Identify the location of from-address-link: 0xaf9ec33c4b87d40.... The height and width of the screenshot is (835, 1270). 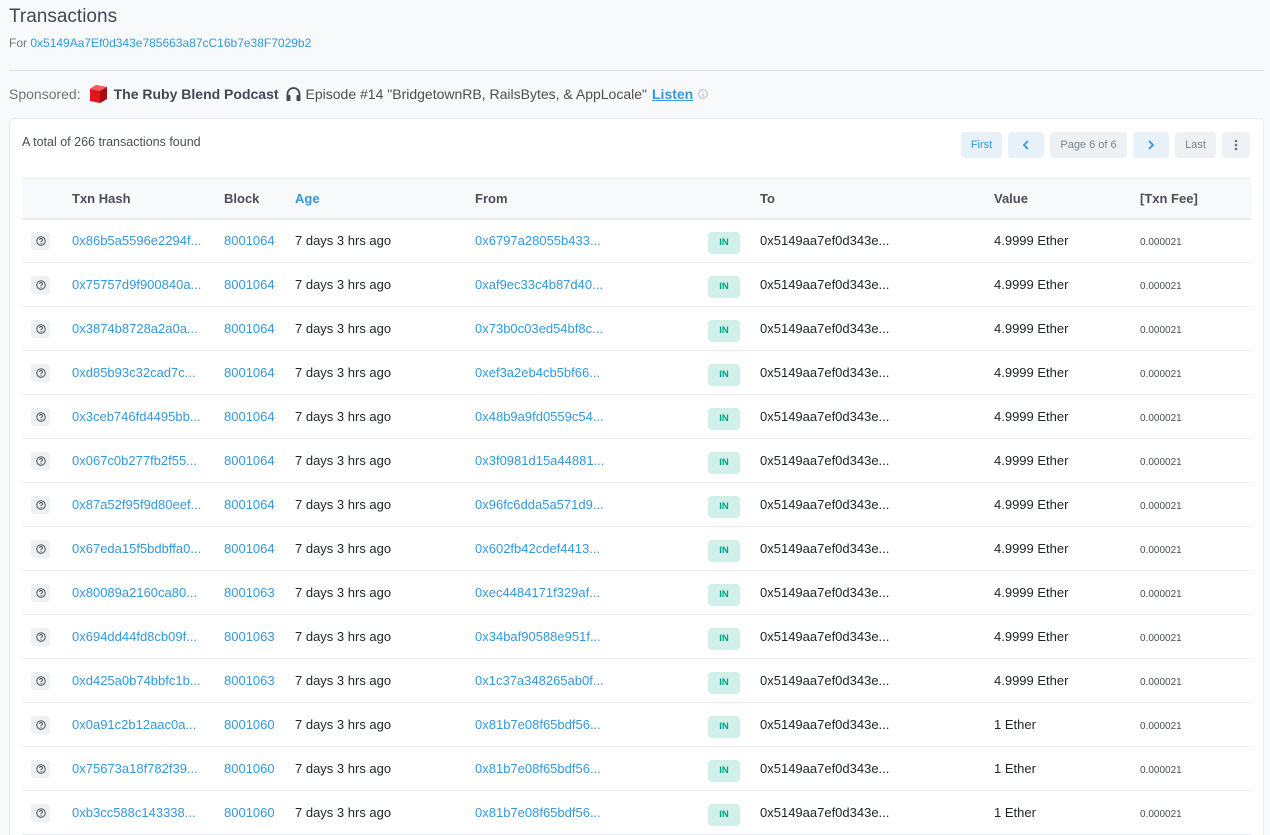
(539, 284).